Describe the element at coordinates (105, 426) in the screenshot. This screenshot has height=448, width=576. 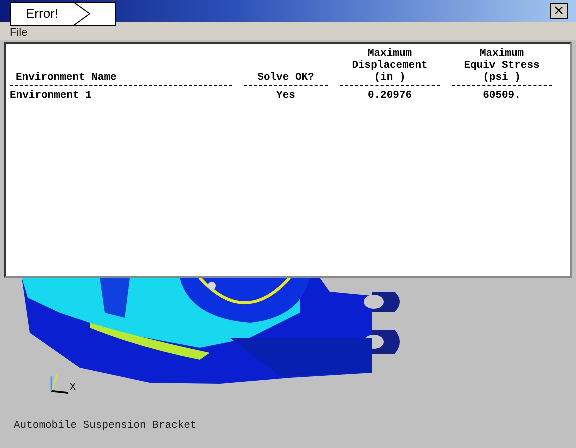
I see `model-caption: Automobile Suspension Bracket` at that location.